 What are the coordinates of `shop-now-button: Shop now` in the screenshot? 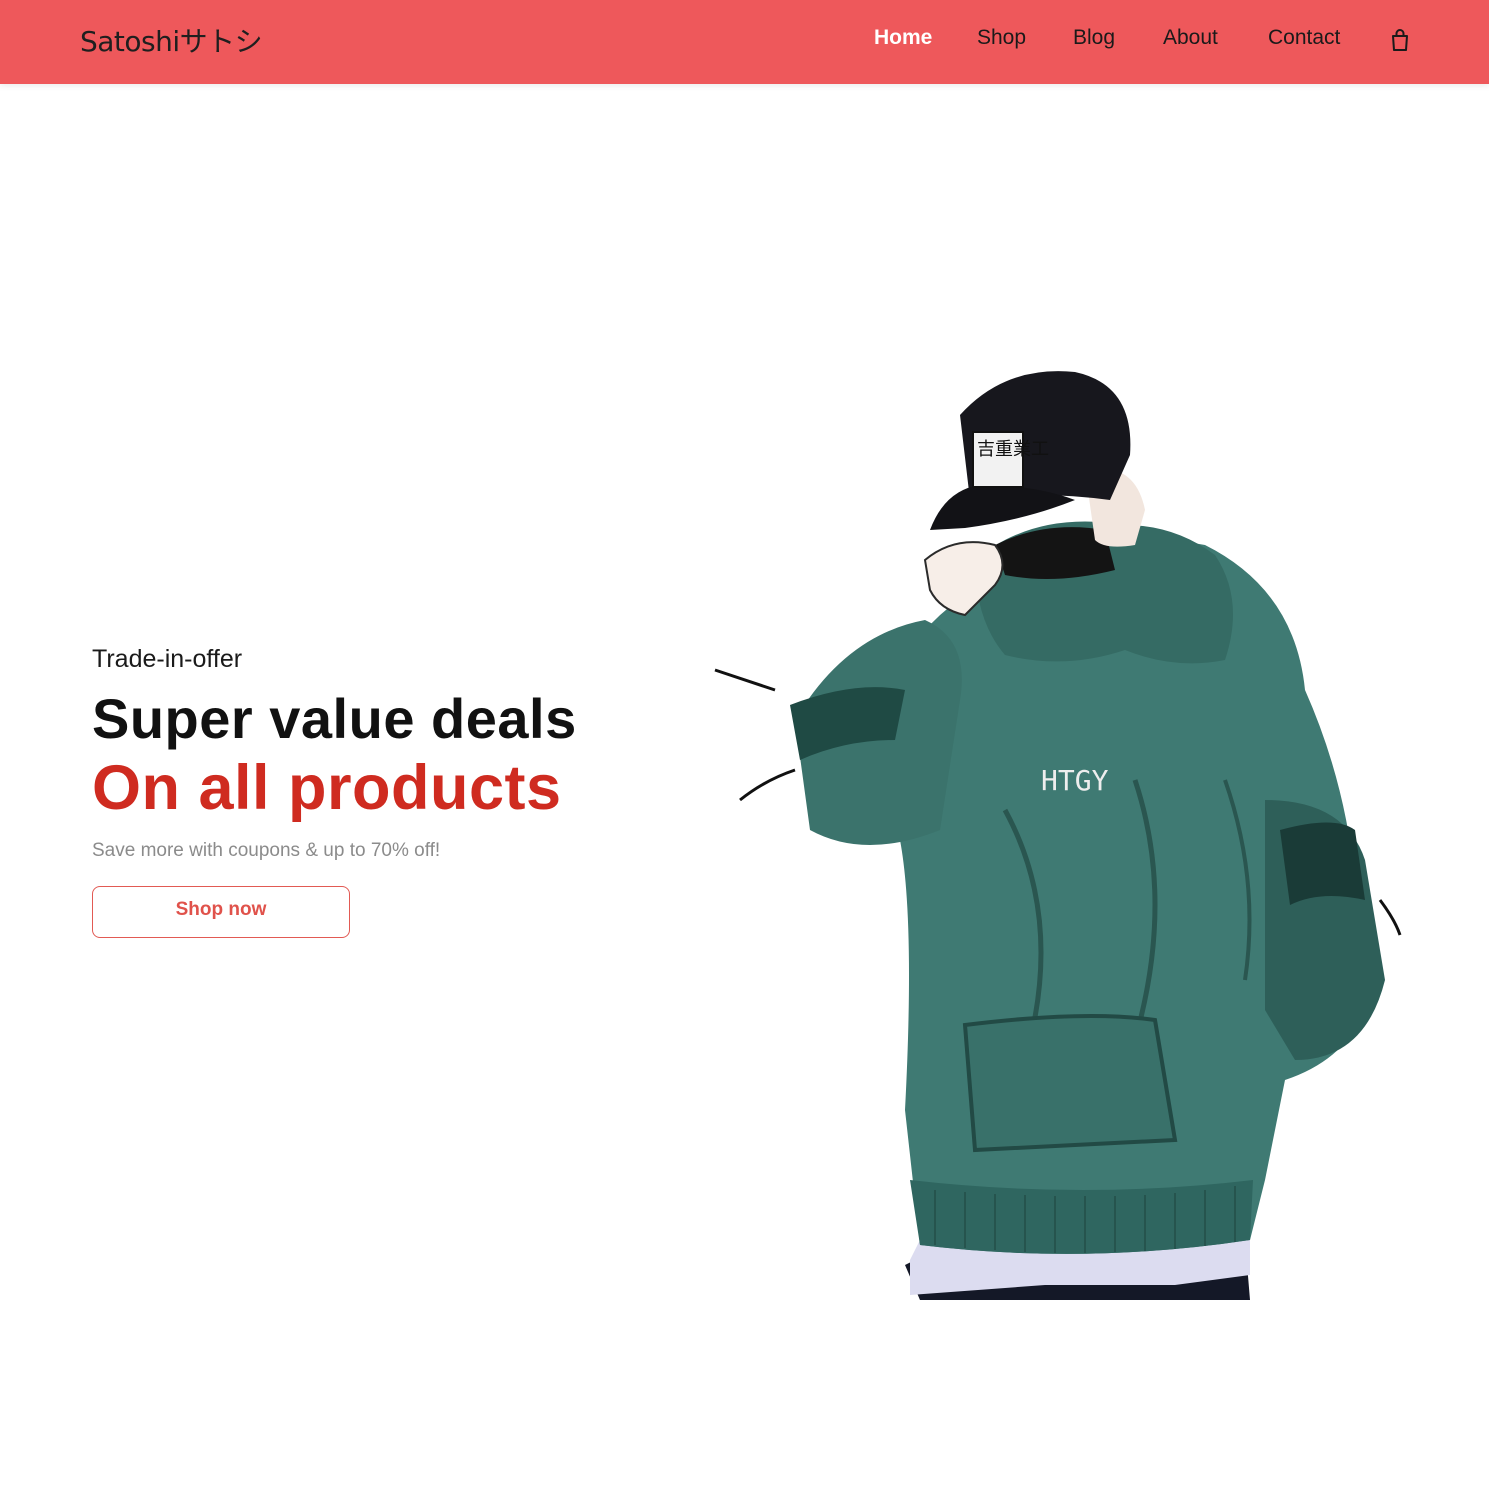 It's located at (221, 912).